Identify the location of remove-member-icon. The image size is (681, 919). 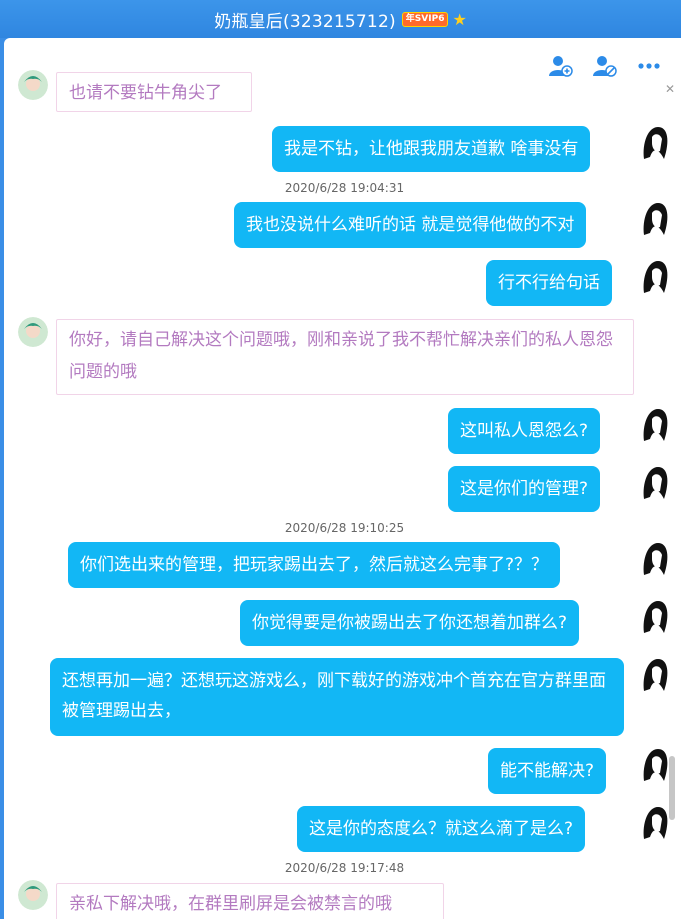
(605, 66).